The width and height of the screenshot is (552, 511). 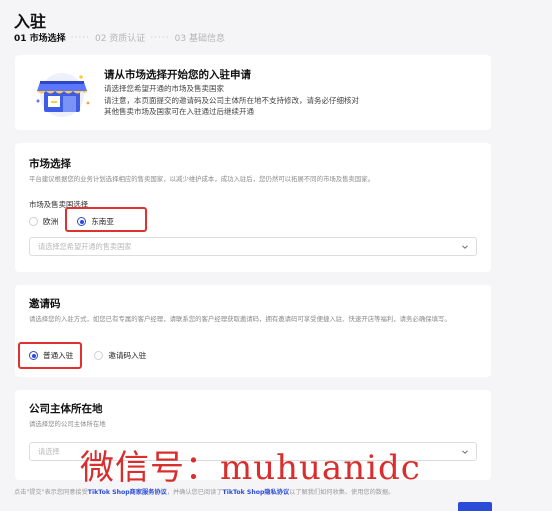 What do you see at coordinates (45, 304) in the screenshot?
I see `invite-section-title: 邀请码` at bounding box center [45, 304].